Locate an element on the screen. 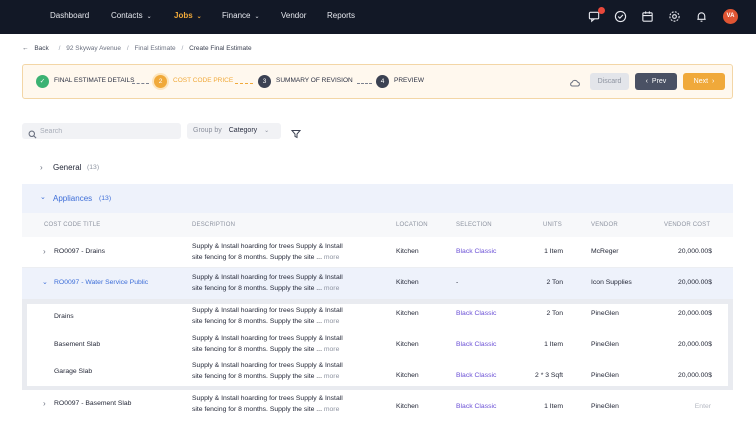  search-icon is located at coordinates (32, 132).